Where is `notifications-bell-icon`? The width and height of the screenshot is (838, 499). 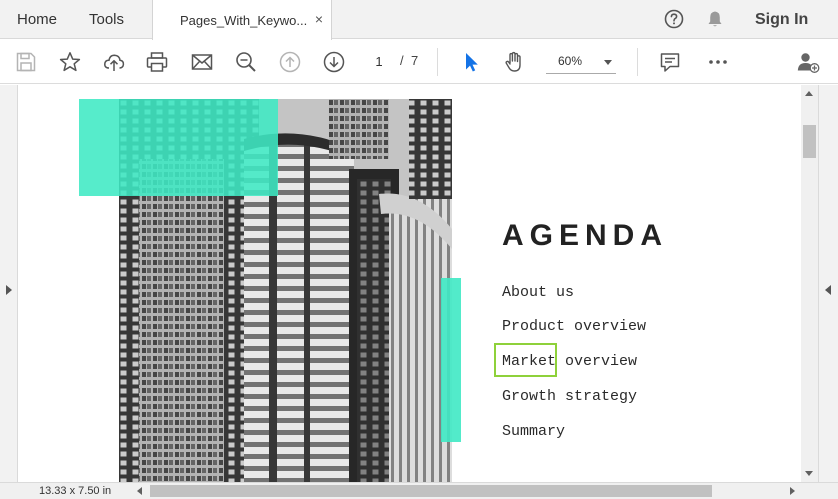 notifications-bell-icon is located at coordinates (715, 19).